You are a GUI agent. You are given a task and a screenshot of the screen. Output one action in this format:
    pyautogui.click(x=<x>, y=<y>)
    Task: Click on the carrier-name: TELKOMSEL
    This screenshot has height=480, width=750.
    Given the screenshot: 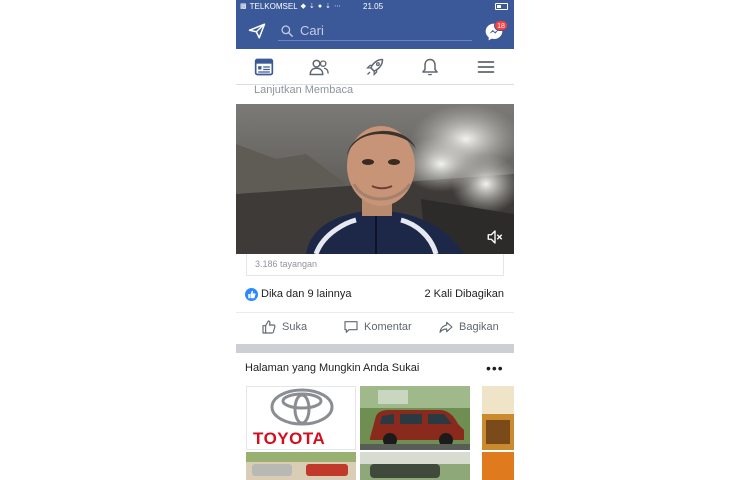 What is the action you would take?
    pyautogui.click(x=273, y=6)
    